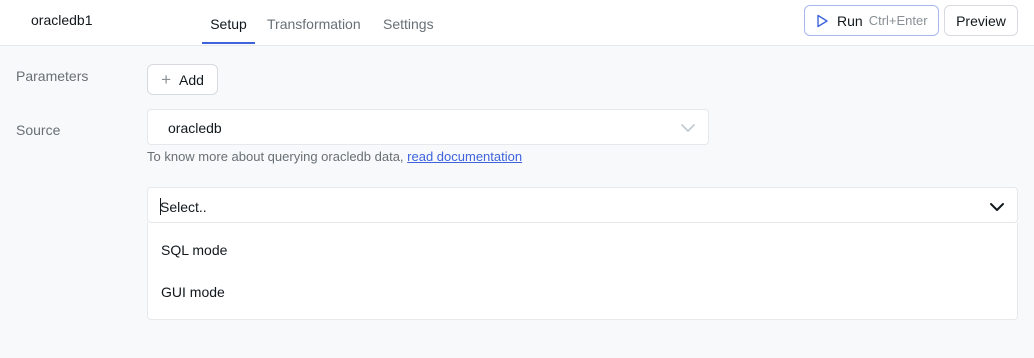  Describe the element at coordinates (464, 156) in the screenshot. I see `read-documentation-link: read documentation` at that location.